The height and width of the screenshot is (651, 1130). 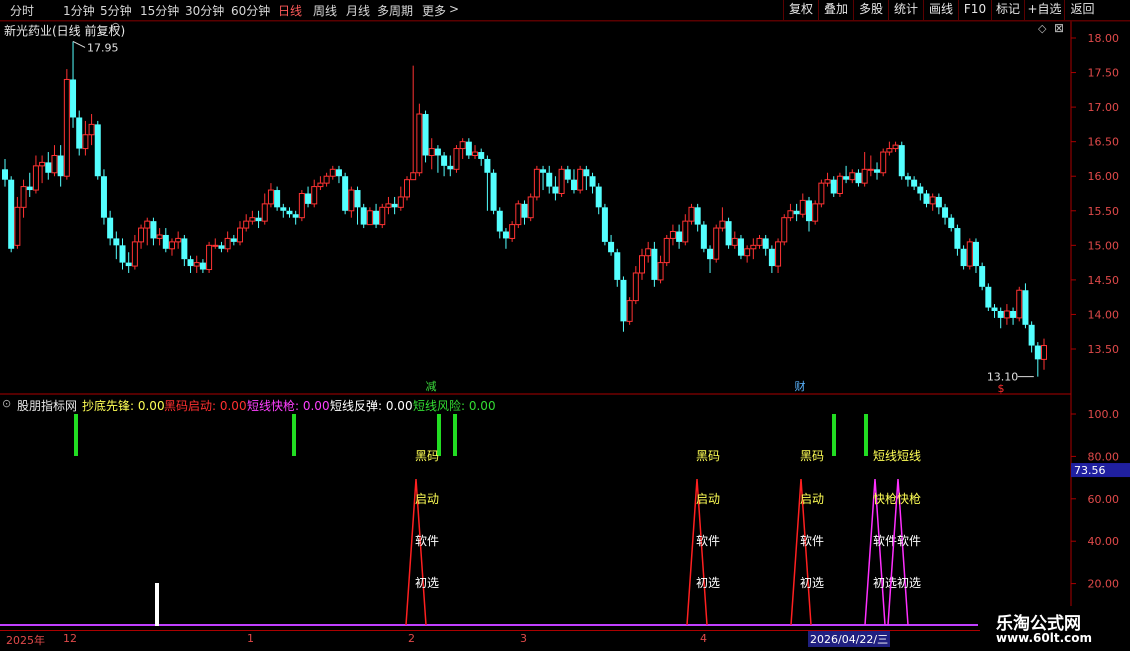 I want to click on price-tick-label-0: 18.00, so click(x=1104, y=38).